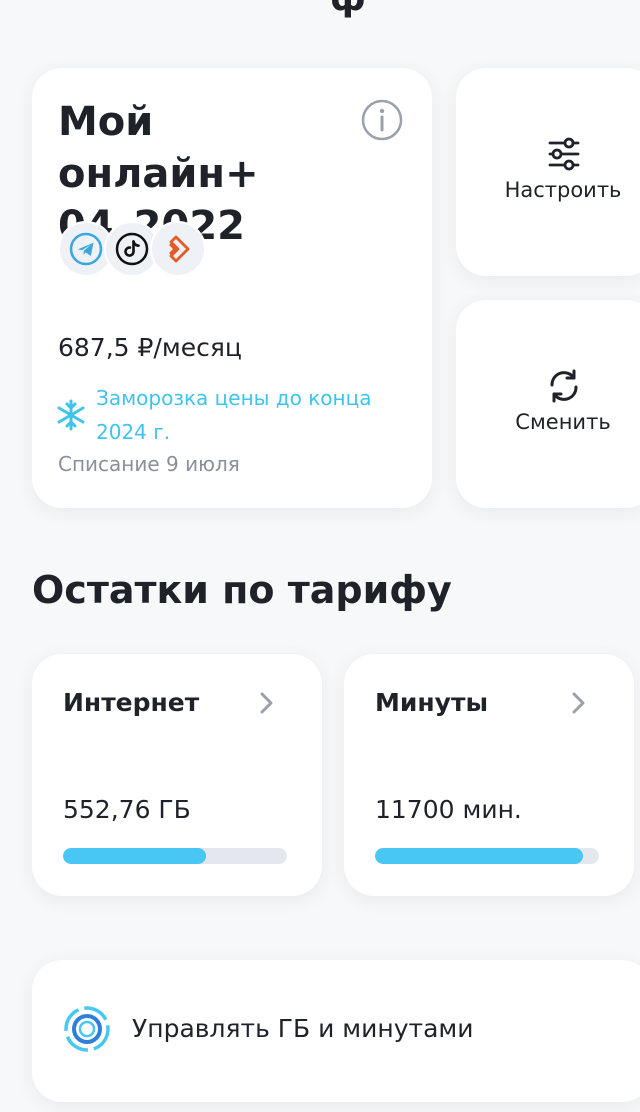 This screenshot has height=1112, width=640. I want to click on configure-button: Настроить, so click(548, 172).